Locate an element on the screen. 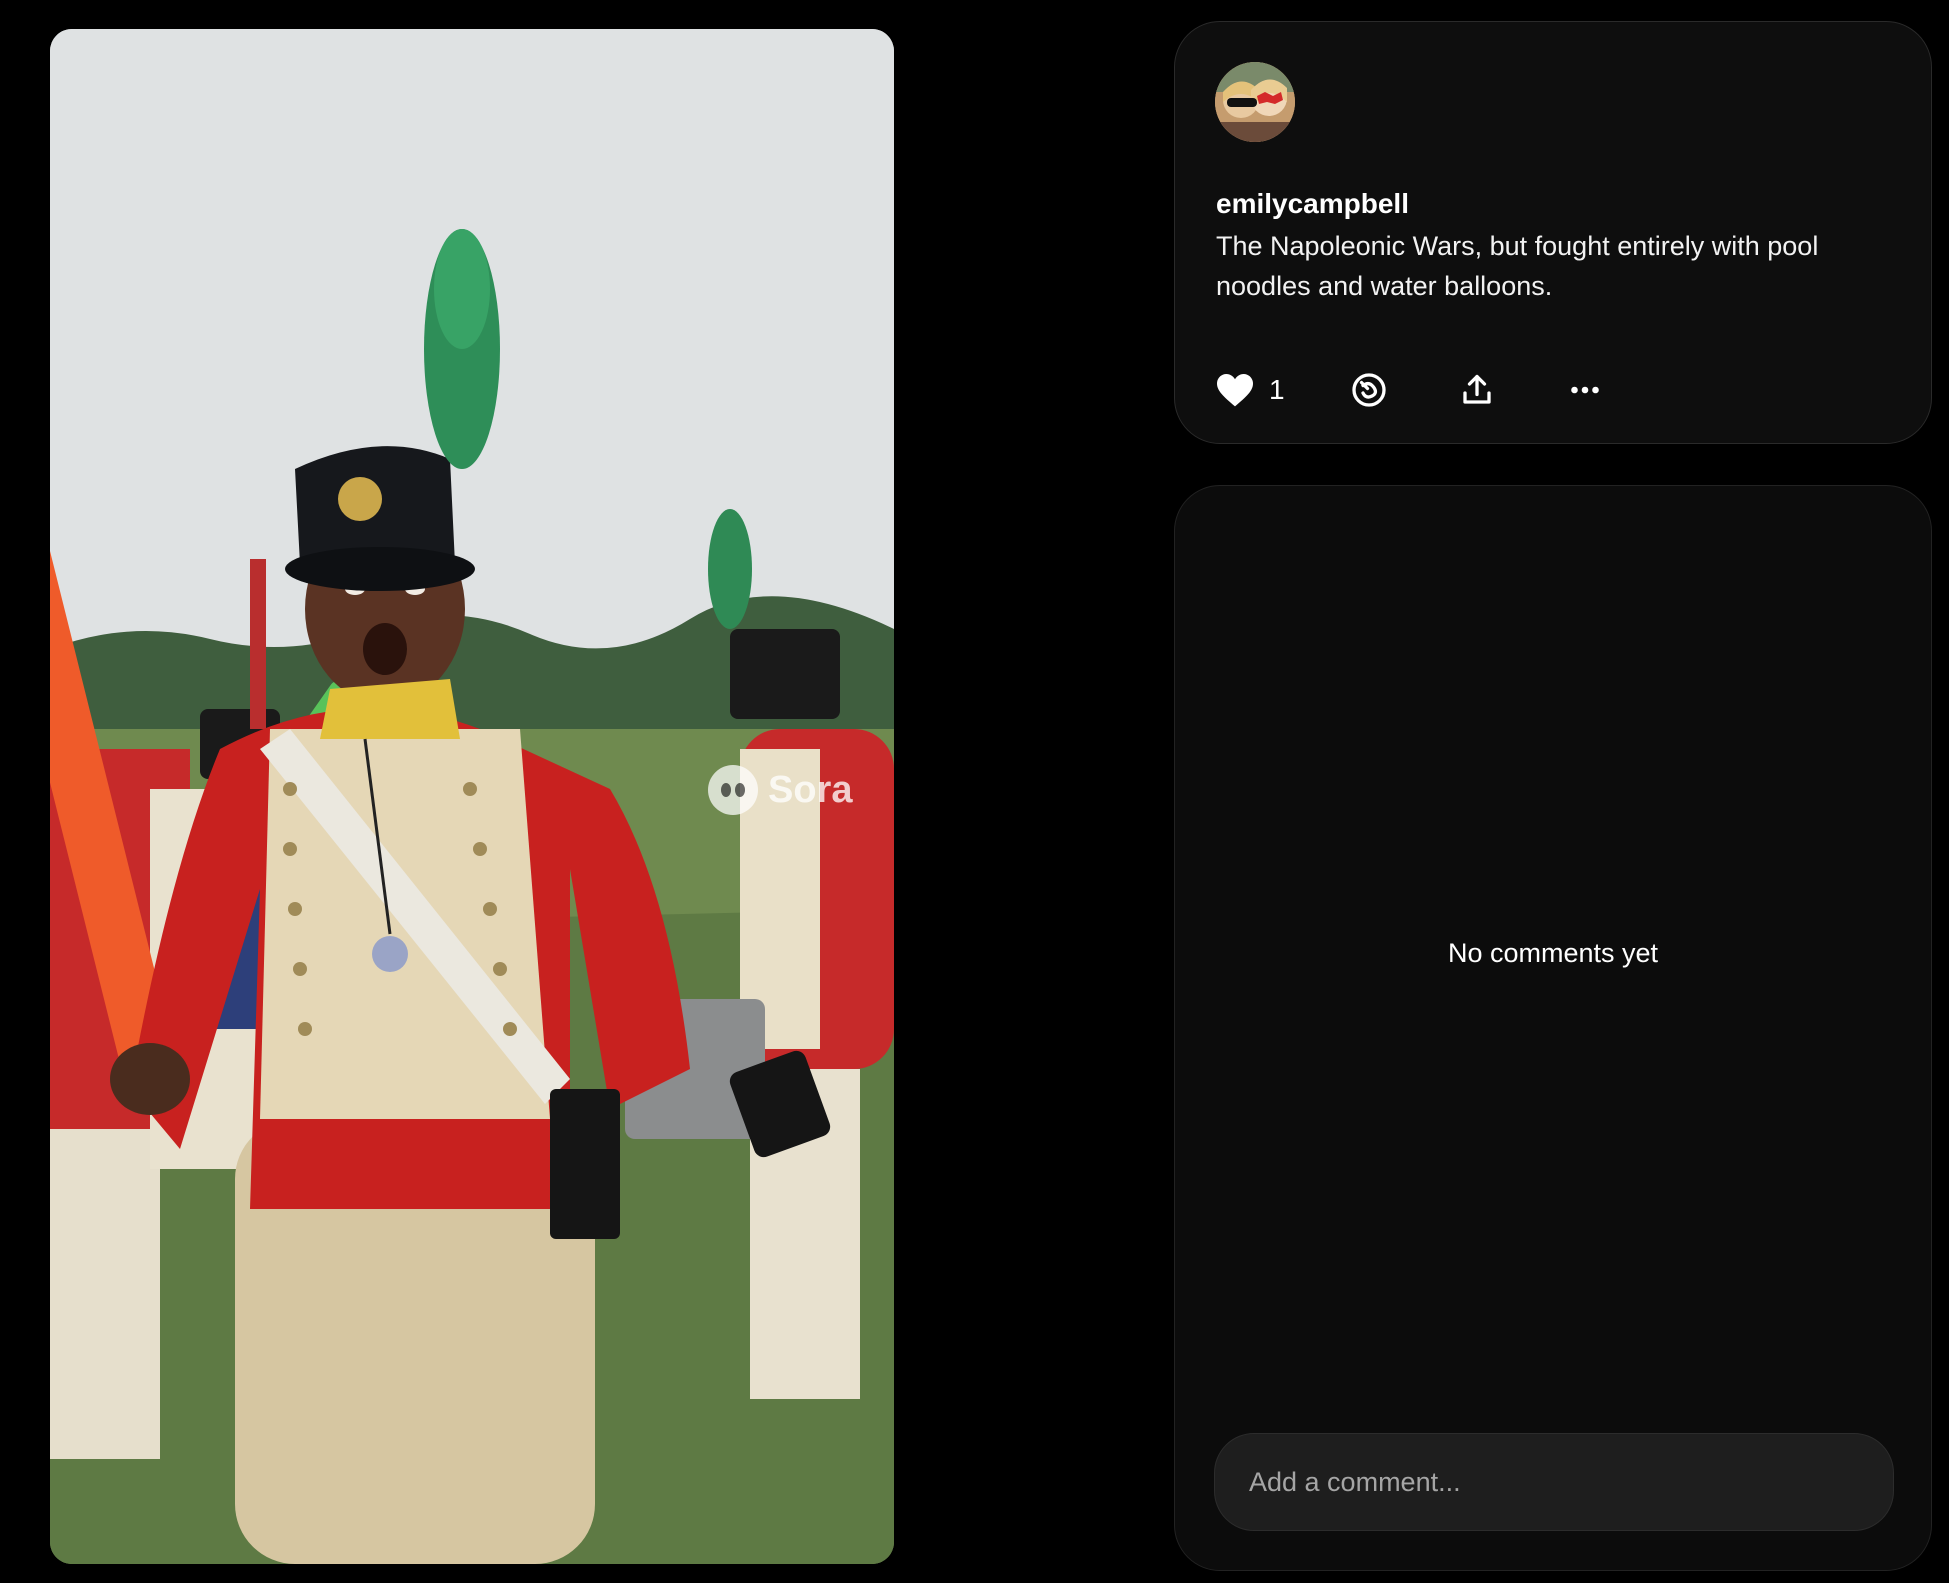 Image resolution: width=1949 pixels, height=1583 pixels. watermark-text: Sora is located at coordinates (810, 789).